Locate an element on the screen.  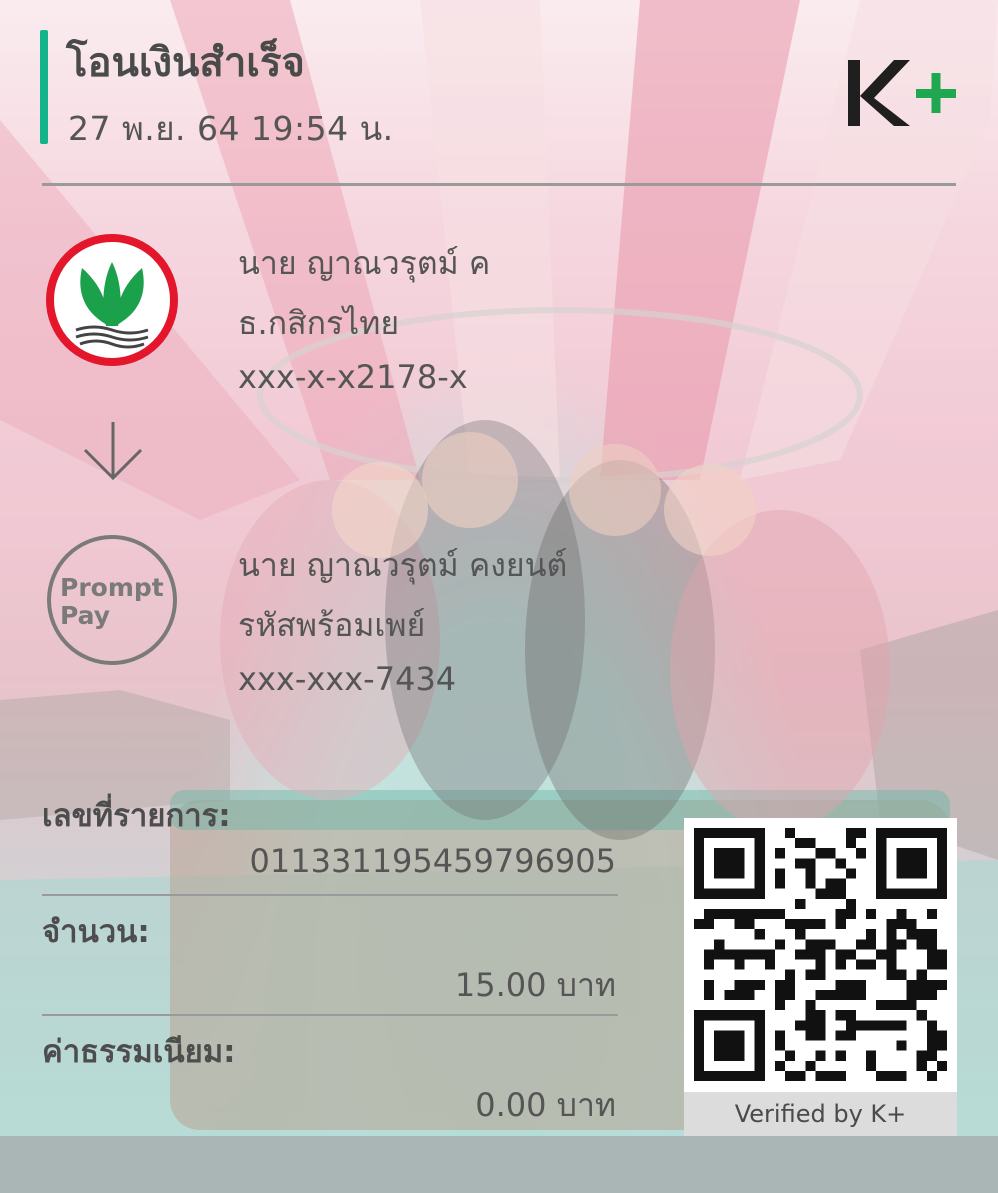
sender-bank: ธ.กสิกรไทย is located at coordinates (319, 323).